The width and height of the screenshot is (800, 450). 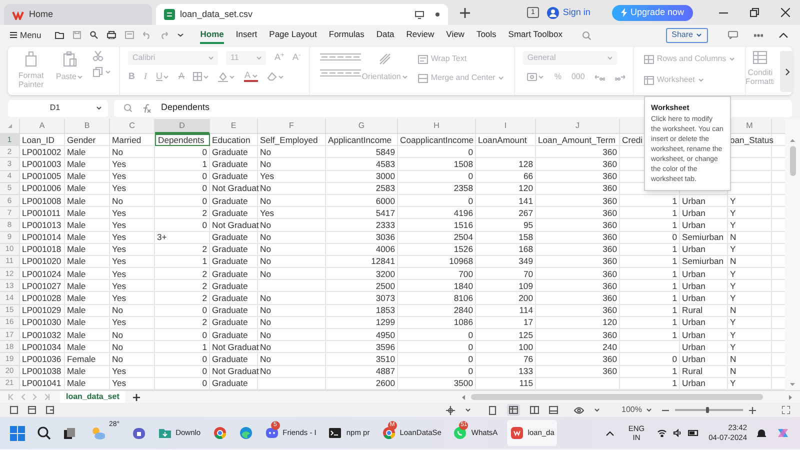 What do you see at coordinates (362, 274) in the screenshot?
I see `table-cell: 3200` at bounding box center [362, 274].